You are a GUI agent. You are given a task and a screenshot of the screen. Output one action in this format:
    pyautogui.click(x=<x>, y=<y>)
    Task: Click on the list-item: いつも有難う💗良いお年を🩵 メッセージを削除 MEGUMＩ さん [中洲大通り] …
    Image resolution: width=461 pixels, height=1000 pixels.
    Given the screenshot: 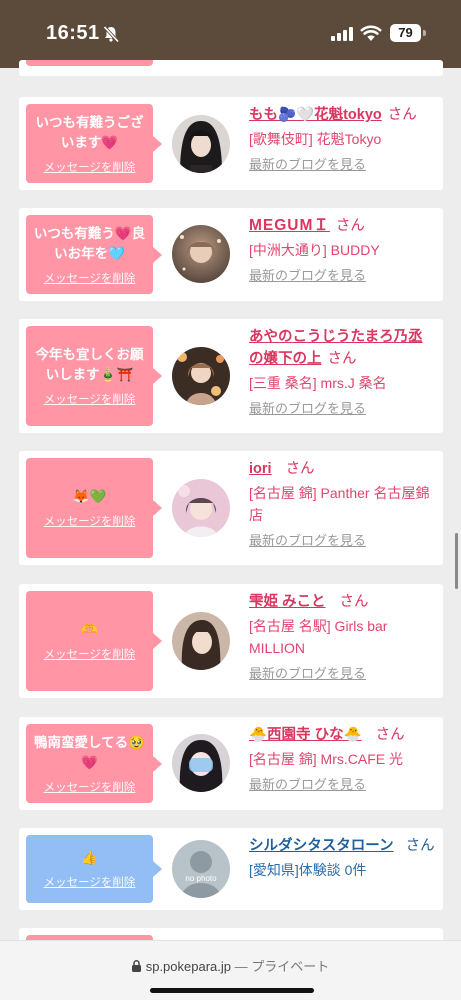 What is the action you would take?
    pyautogui.click(x=231, y=254)
    